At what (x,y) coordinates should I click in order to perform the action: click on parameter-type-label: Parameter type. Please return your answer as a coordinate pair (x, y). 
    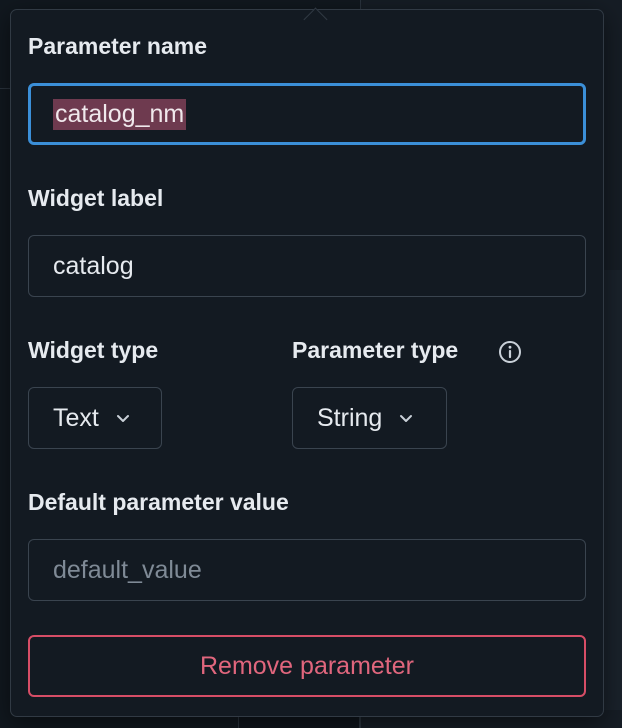
    Looking at the image, I should click on (375, 350).